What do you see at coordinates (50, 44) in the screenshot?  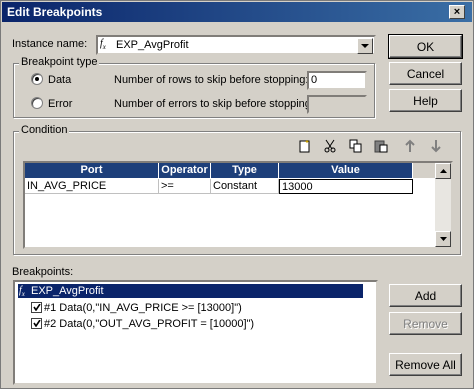 I see `instance-name-label: Instance name:` at bounding box center [50, 44].